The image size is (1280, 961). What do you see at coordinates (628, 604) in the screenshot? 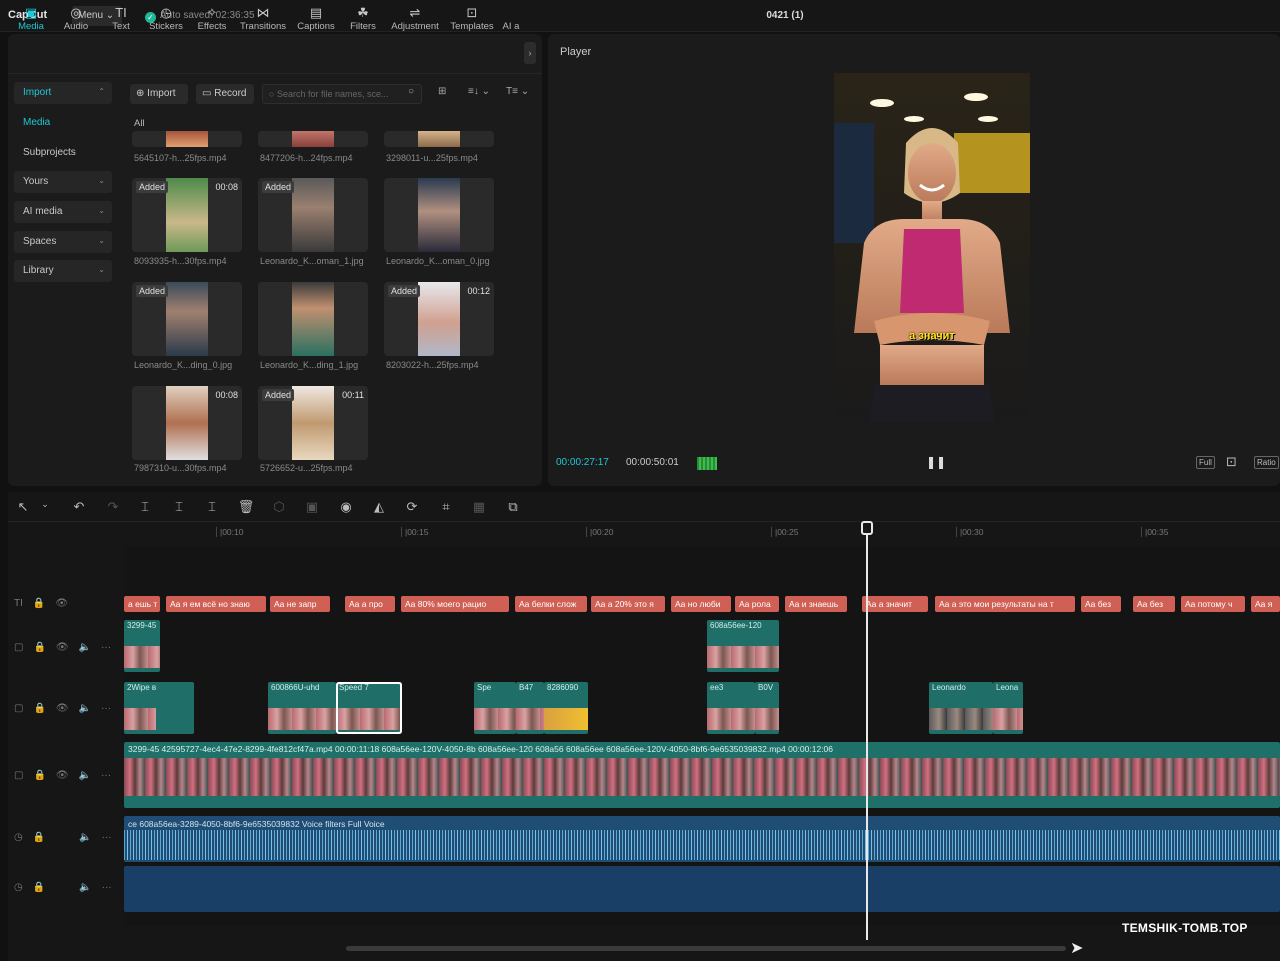
I see `text-clip: Aa а 20% это я` at bounding box center [628, 604].